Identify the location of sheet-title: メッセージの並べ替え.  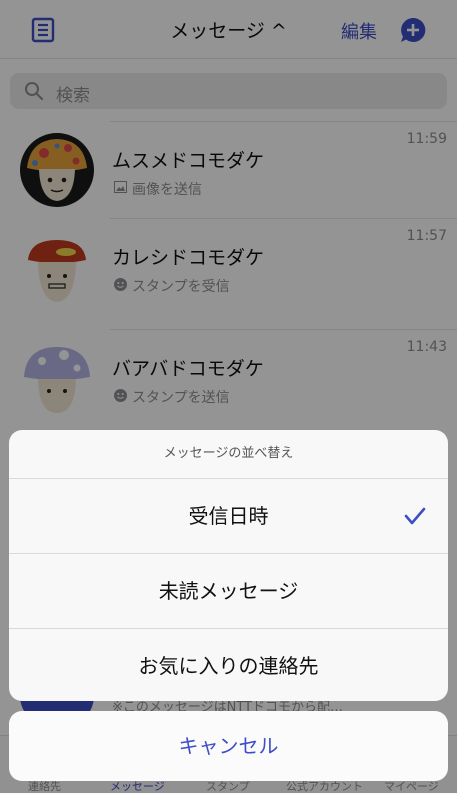
(228, 454).